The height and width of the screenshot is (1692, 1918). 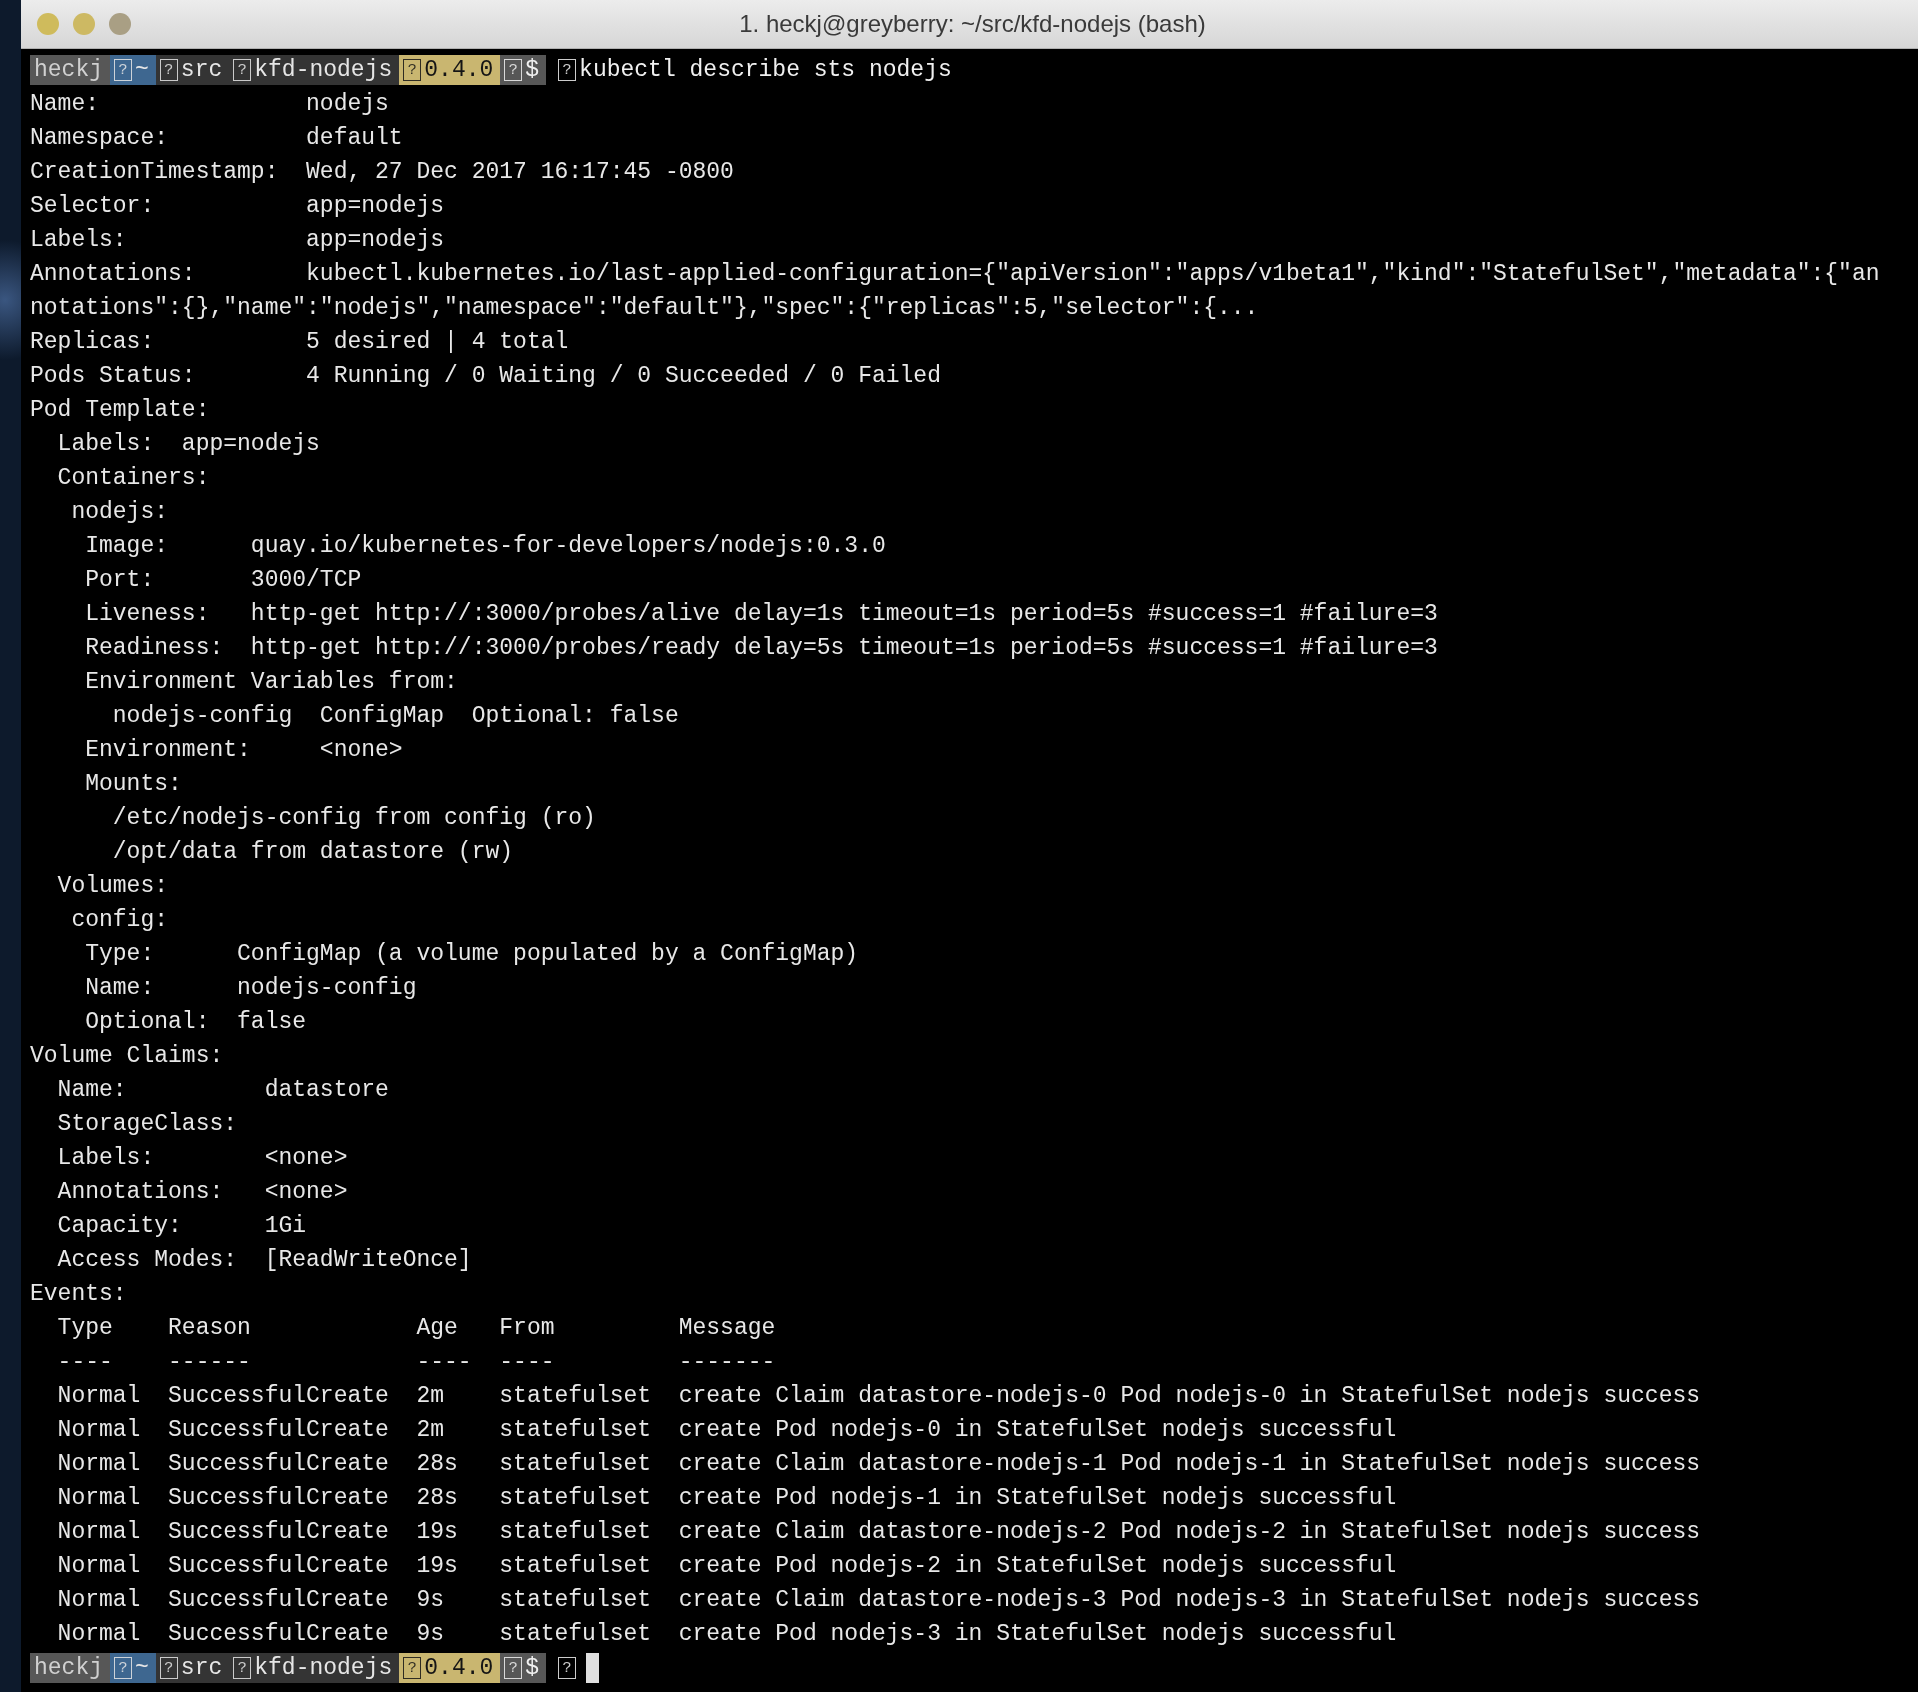 What do you see at coordinates (878, 1600) in the screenshot?
I see `output-line: Normal SuccessfulCreate 9s statefulset create Claim datastore-nodejs-3 Pod nodejs-3 in StatefulSet nodejs success` at bounding box center [878, 1600].